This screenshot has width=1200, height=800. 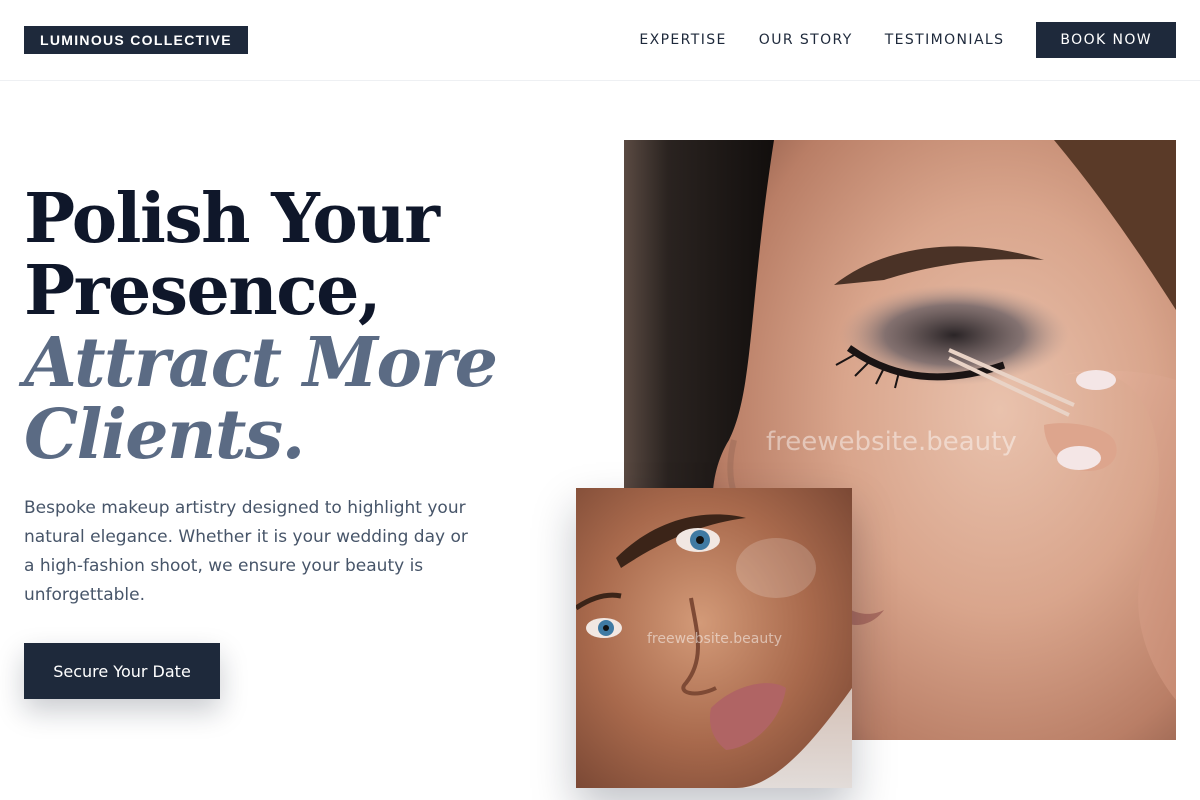 I want to click on hero-photo-secondary: freewebsite.beauty, so click(x=714, y=638).